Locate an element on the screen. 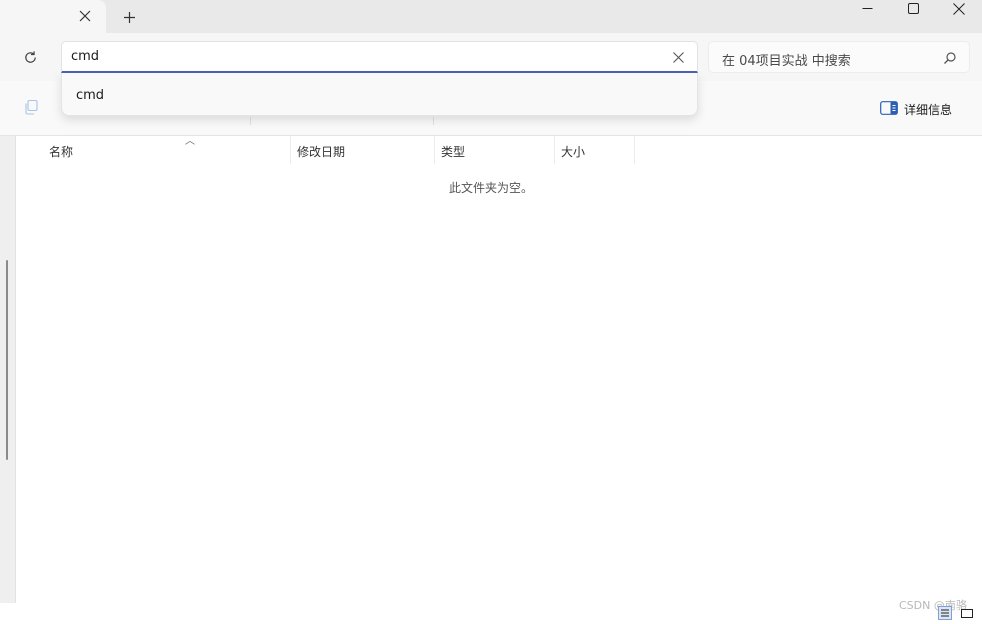 Image resolution: width=982 pixels, height=624 pixels. tab-current is located at coordinates (53, 16).